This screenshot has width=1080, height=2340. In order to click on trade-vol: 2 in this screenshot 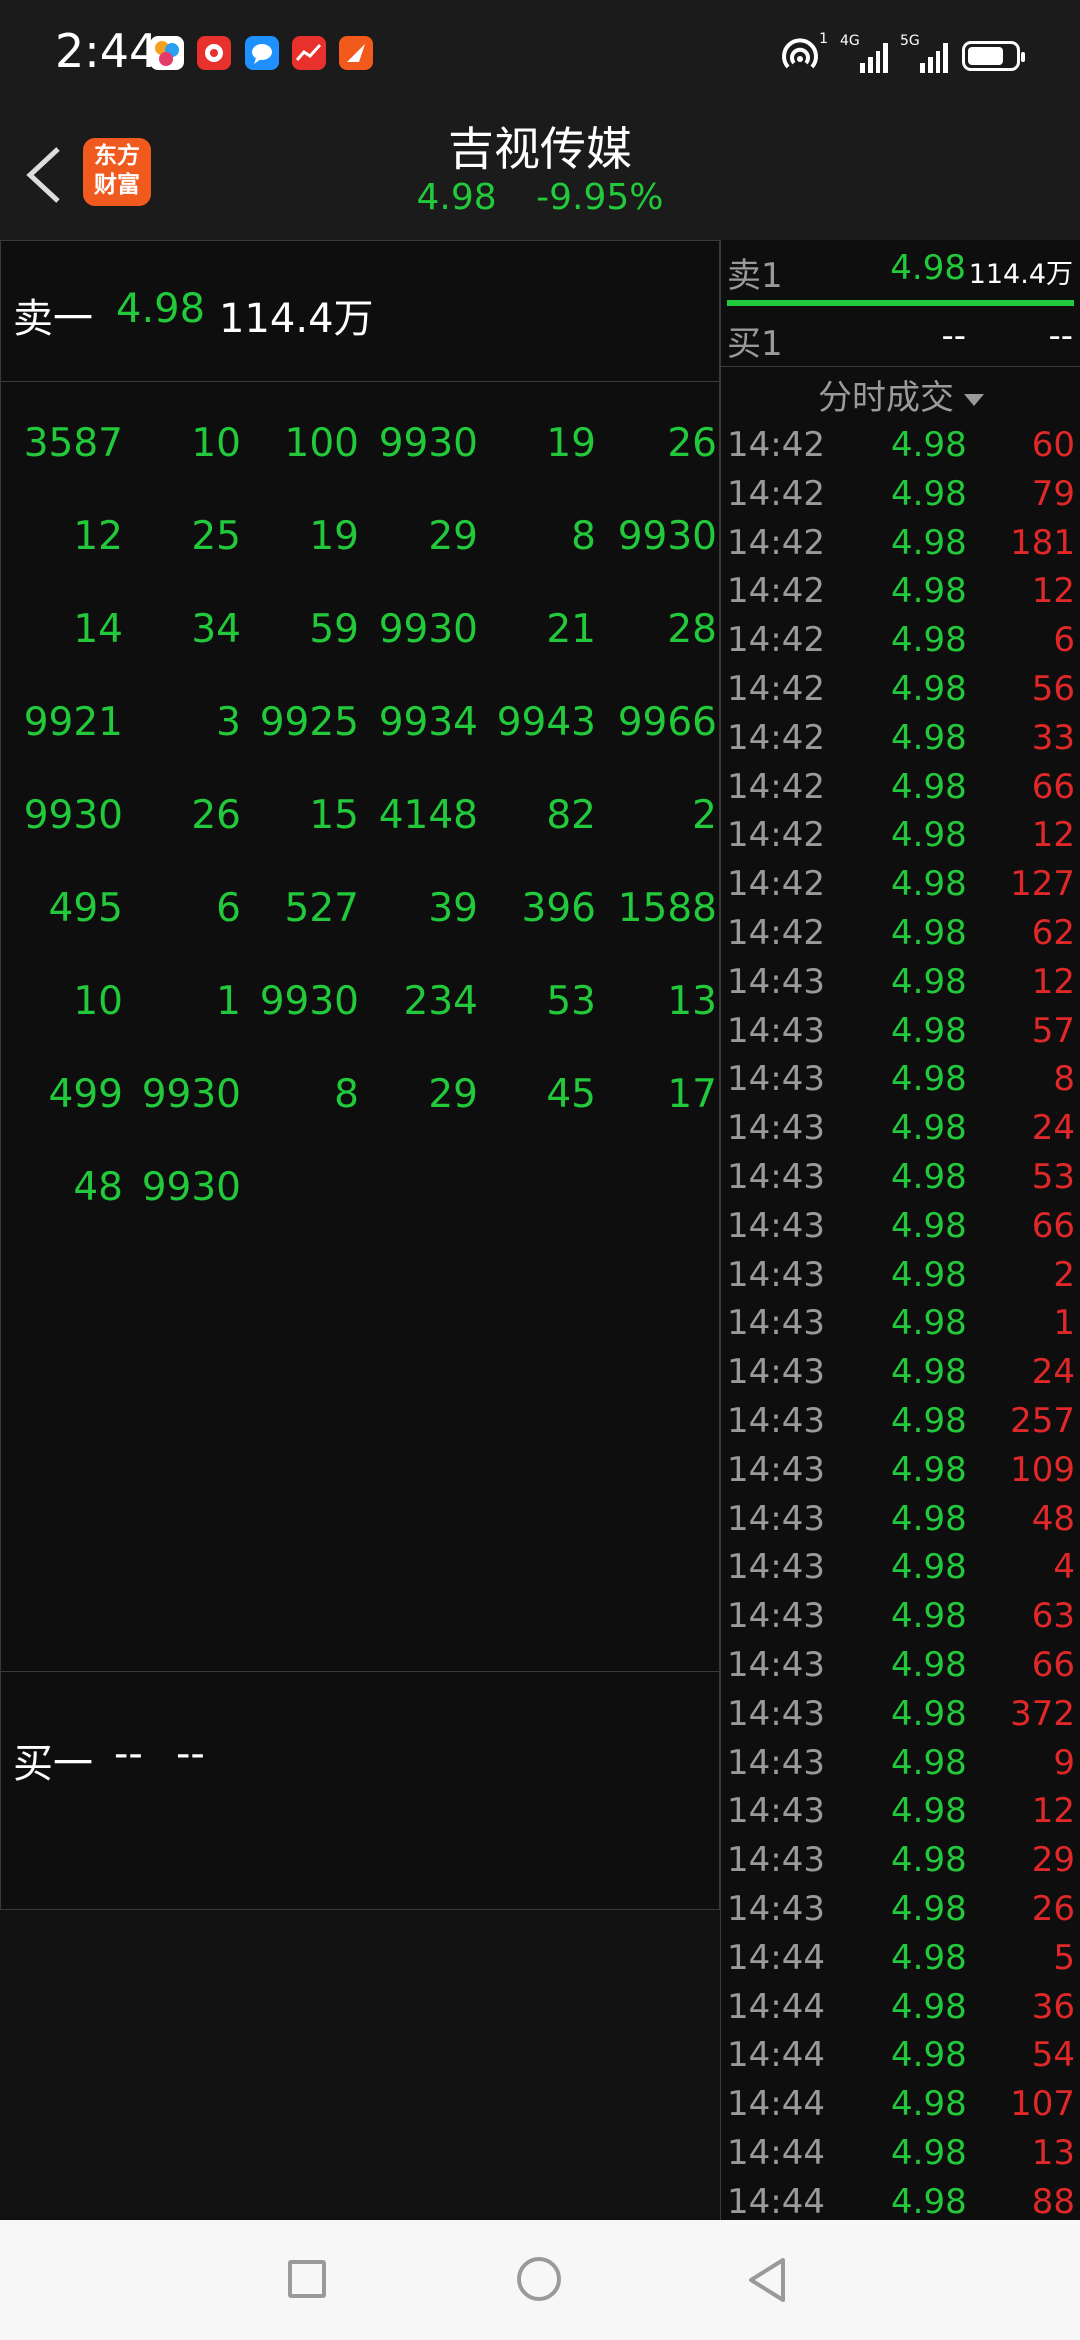, I will do `click(1064, 1274)`.